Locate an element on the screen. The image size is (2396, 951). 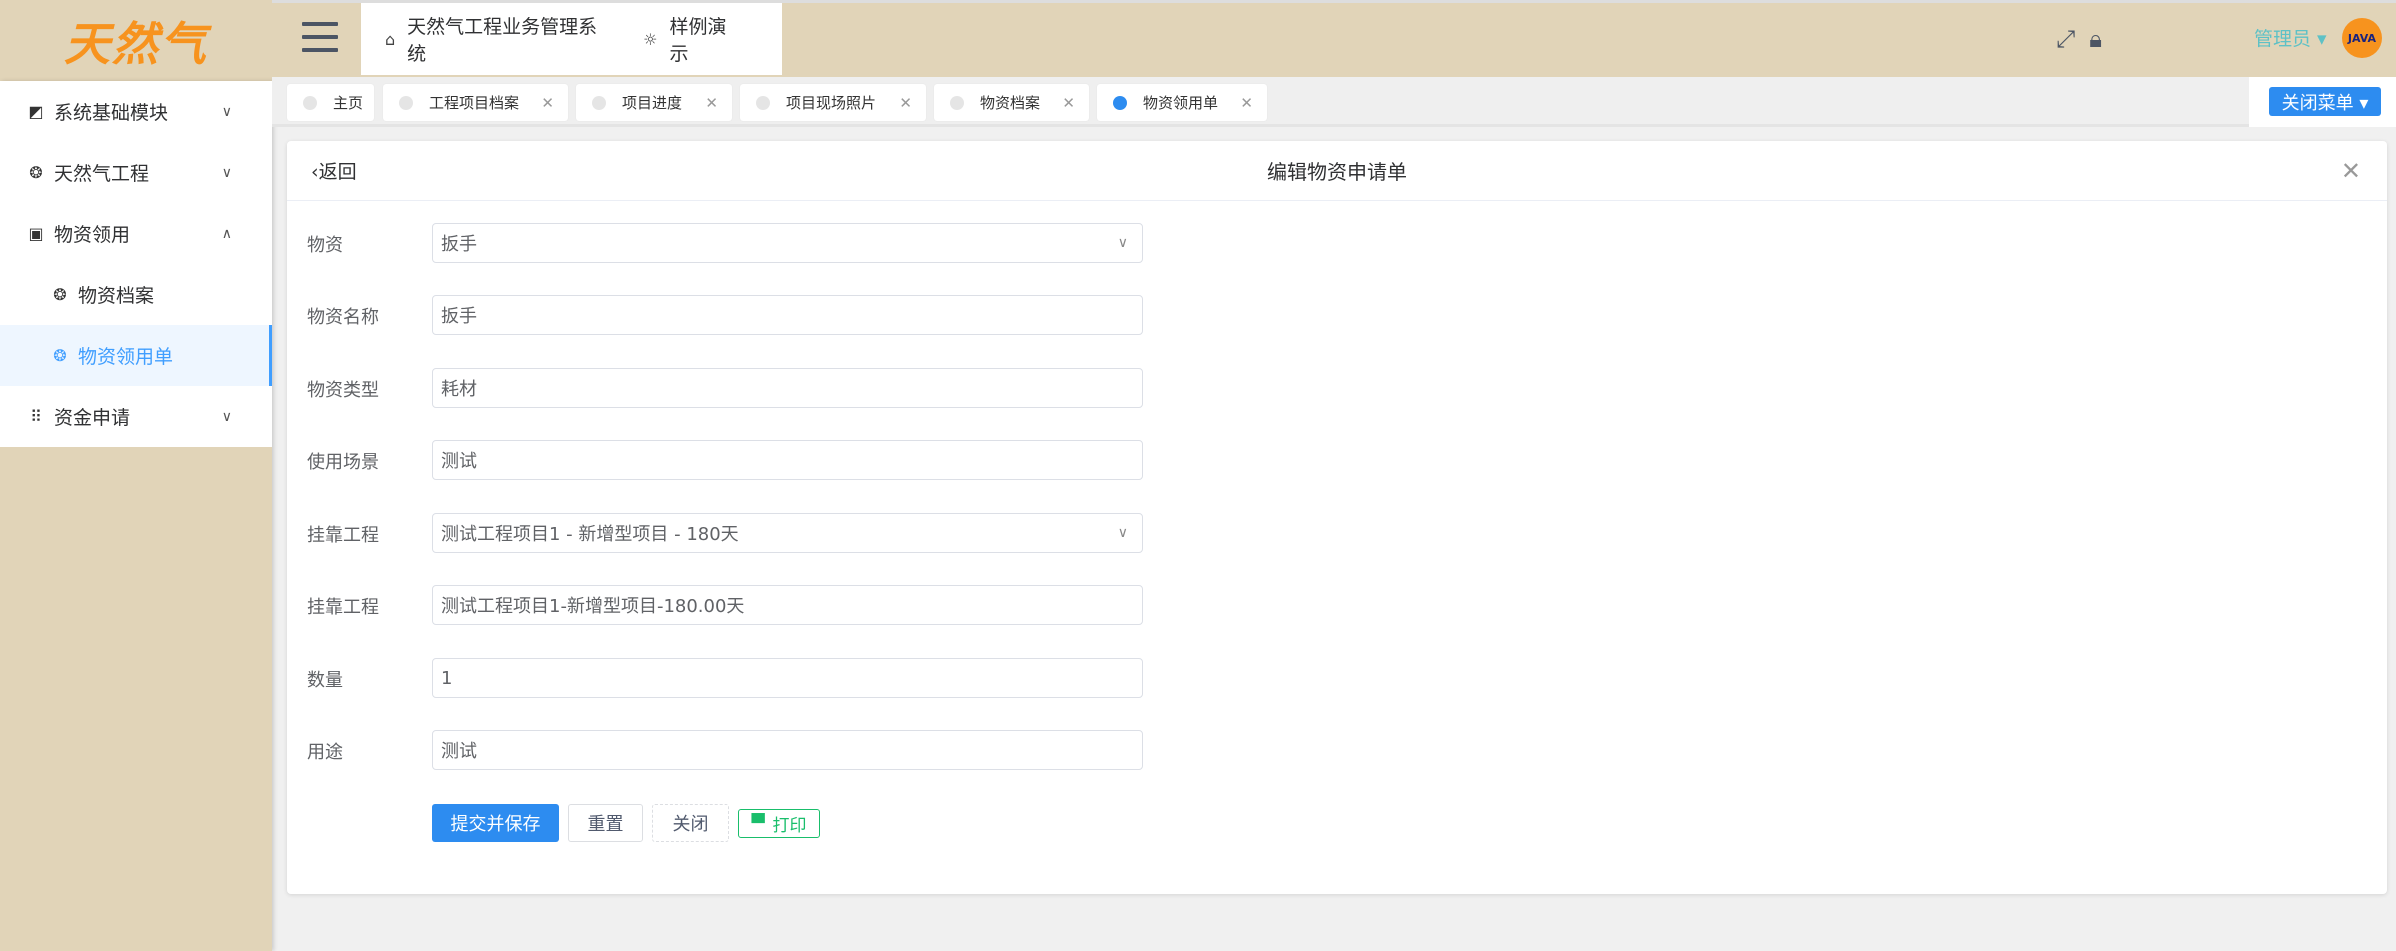
sidebar-item-system: ◩ 系统基础模块 ∨ is located at coordinates (136, 111).